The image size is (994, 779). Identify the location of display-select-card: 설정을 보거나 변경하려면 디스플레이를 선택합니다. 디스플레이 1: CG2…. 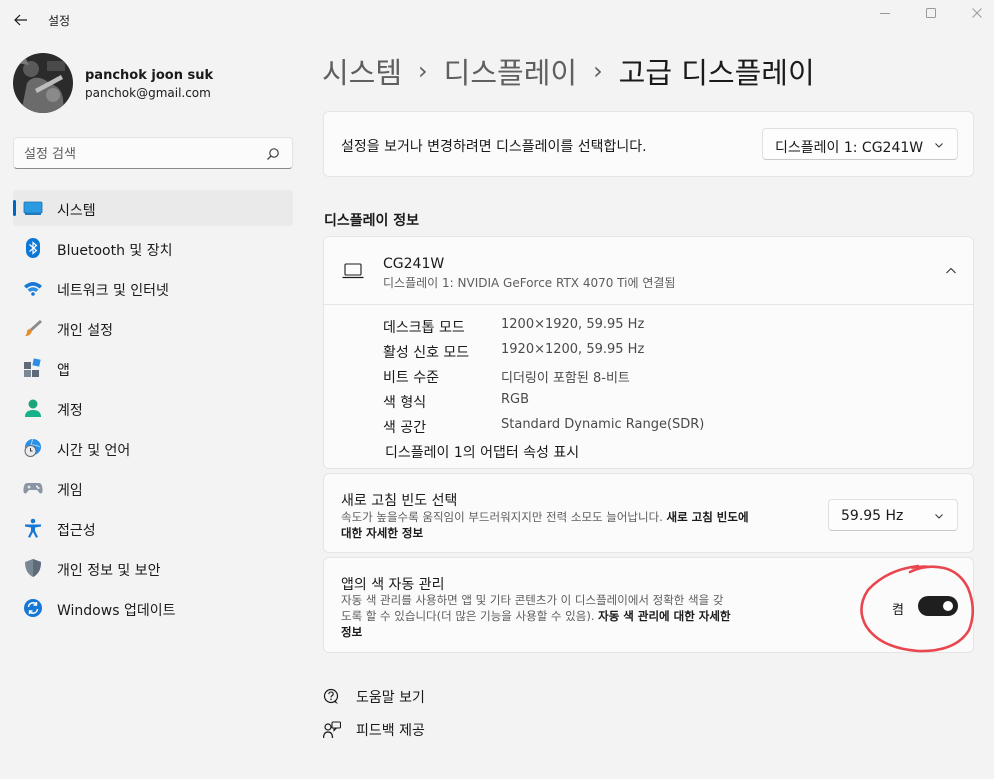
(648, 144).